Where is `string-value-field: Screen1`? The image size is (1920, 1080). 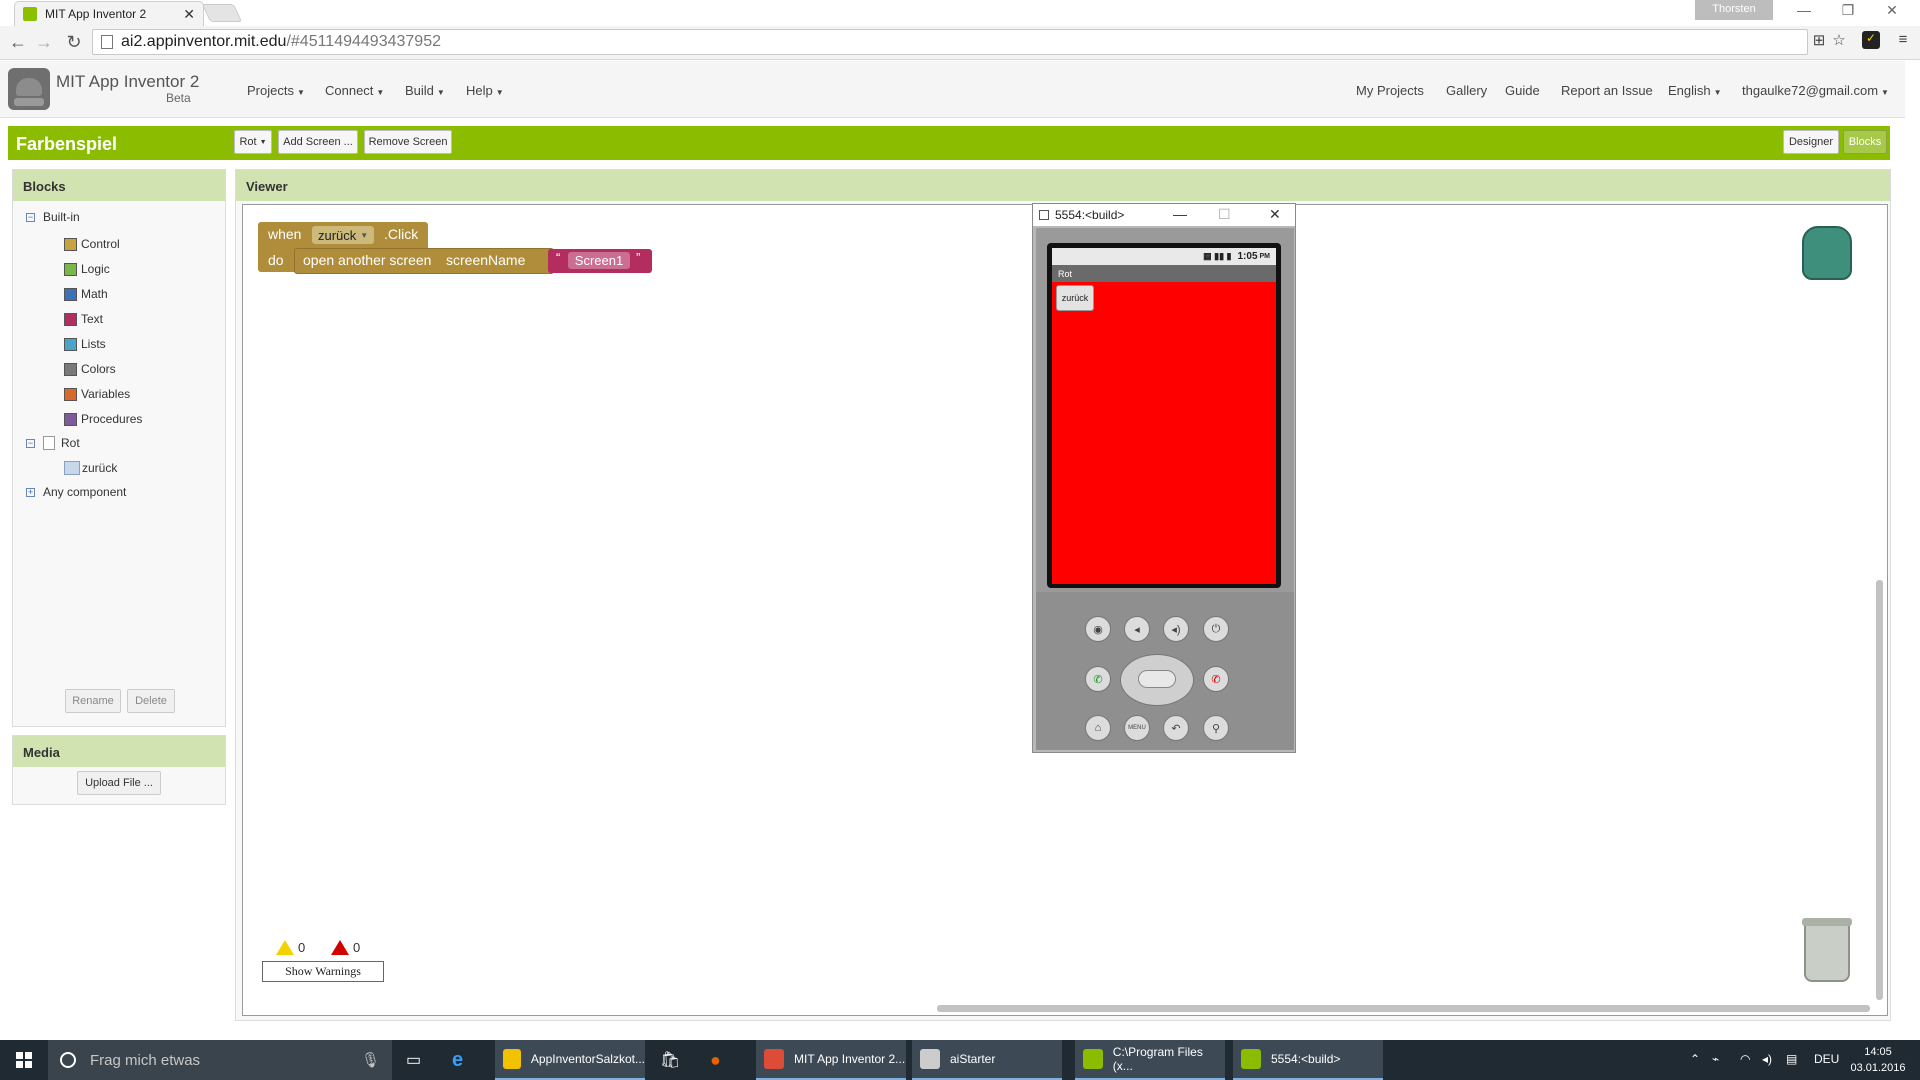
string-value-field: Screen1 is located at coordinates (599, 260).